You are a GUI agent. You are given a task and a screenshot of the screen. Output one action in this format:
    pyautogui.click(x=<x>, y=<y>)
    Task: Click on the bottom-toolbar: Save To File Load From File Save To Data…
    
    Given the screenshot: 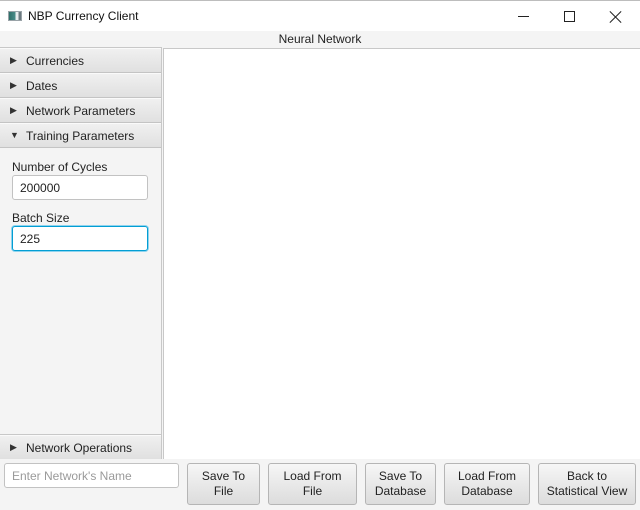 What is the action you would take?
    pyautogui.click(x=320, y=484)
    